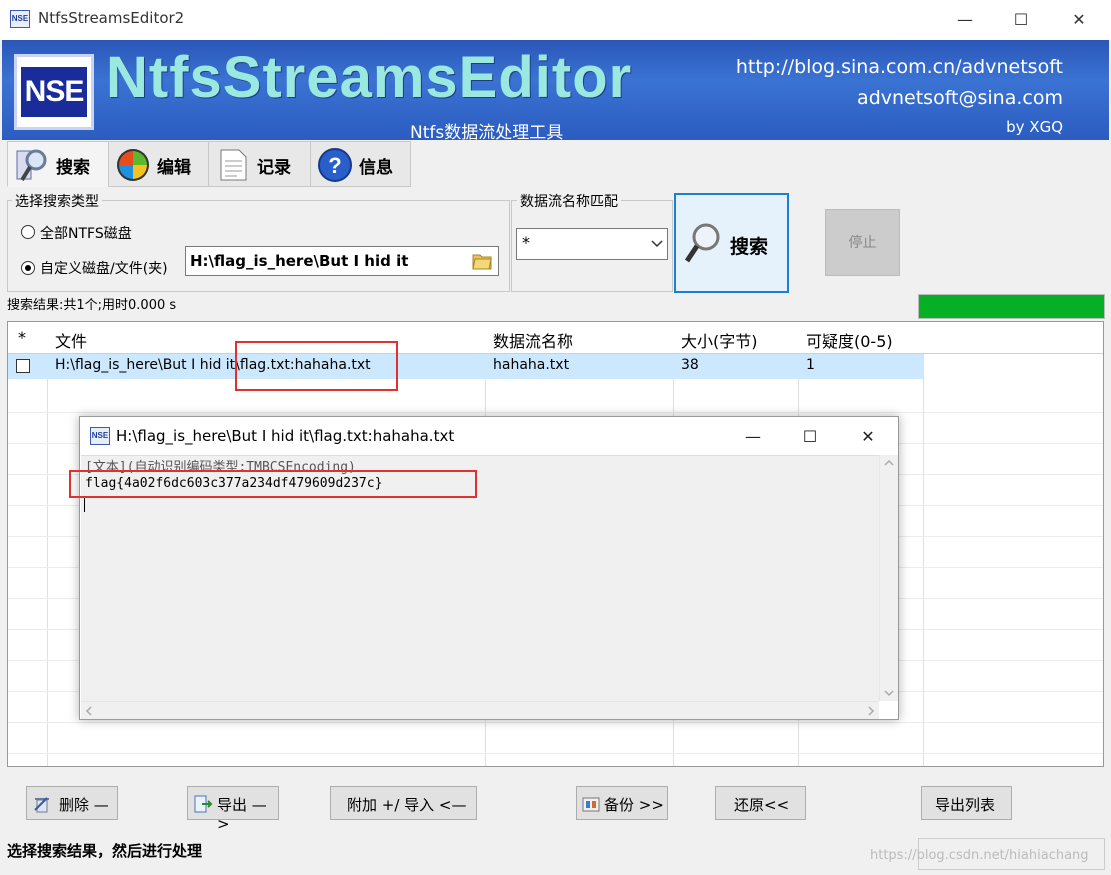  What do you see at coordinates (810, 437) in the screenshot?
I see `dialog-maximize-button: ☐` at bounding box center [810, 437].